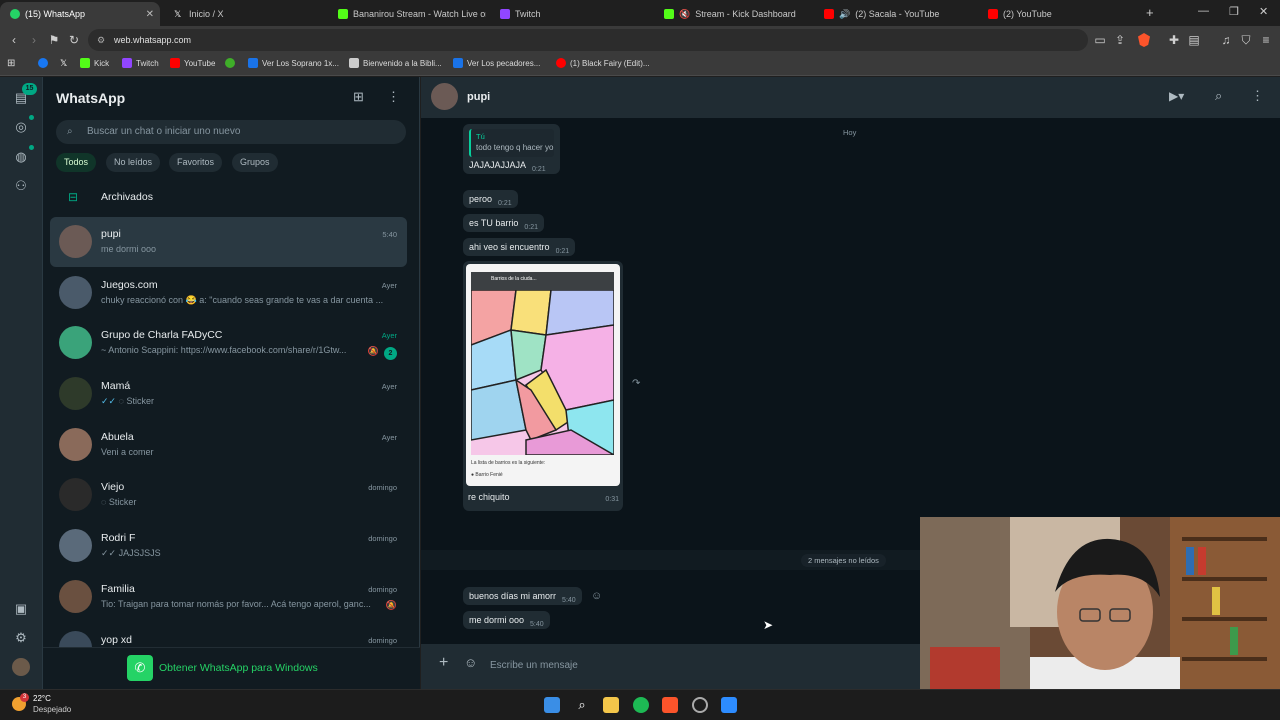 This screenshot has width=1280, height=720. Describe the element at coordinates (1246, 40) in the screenshot. I see `vpn-shield-icon: ⛉` at that location.